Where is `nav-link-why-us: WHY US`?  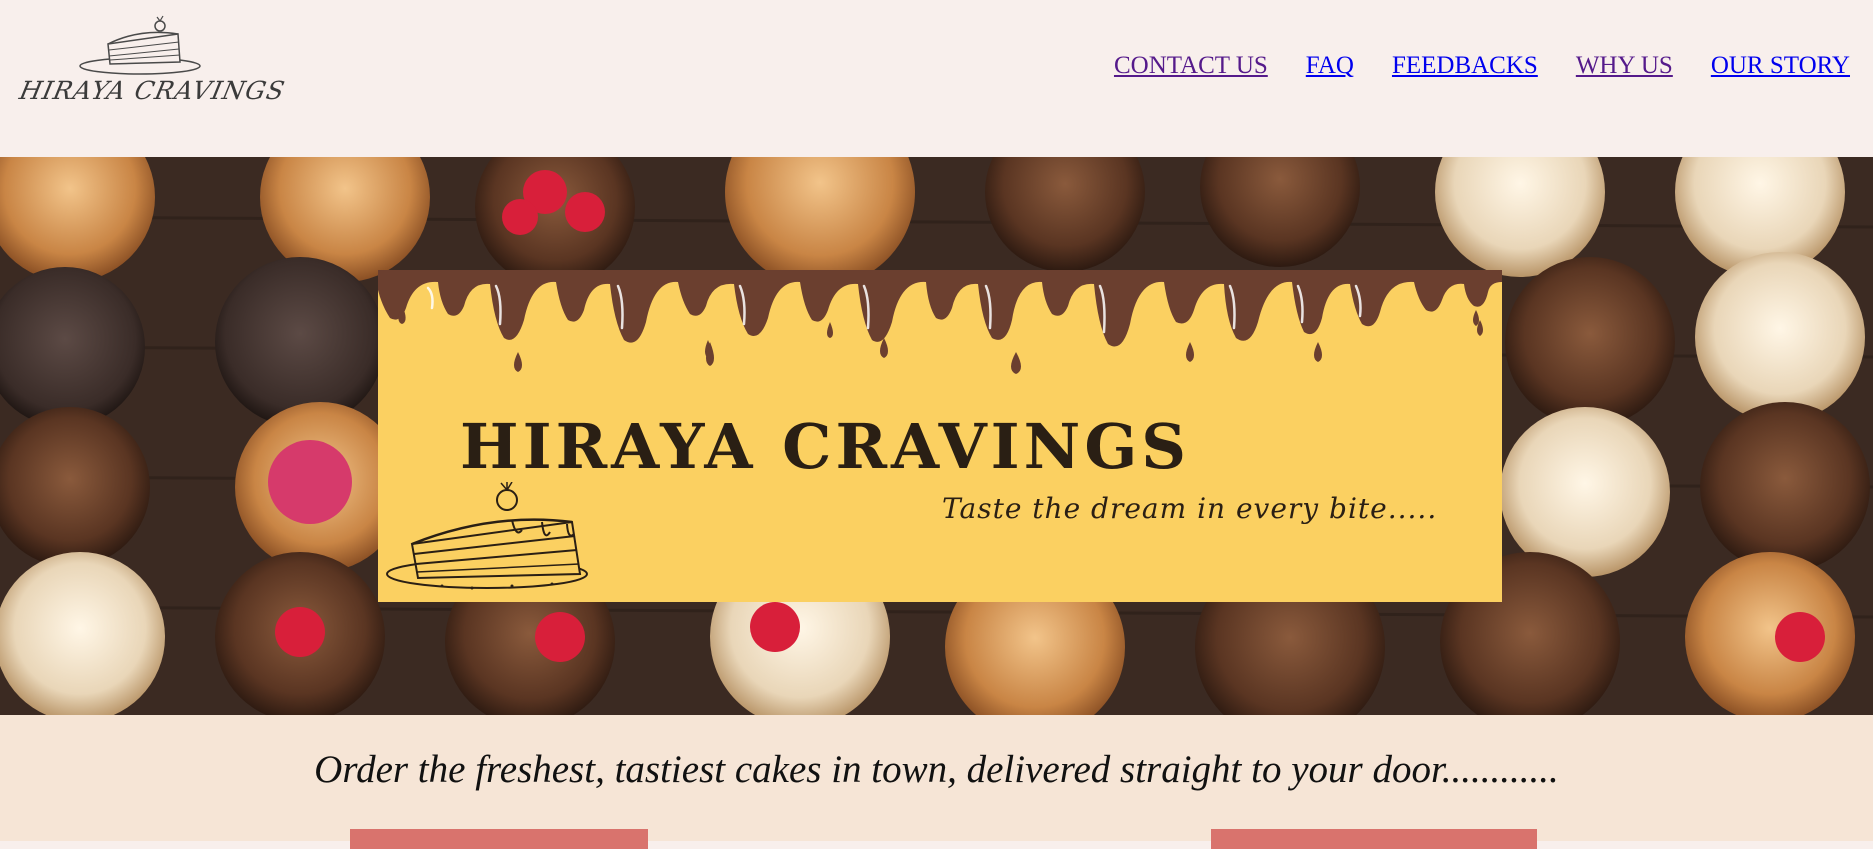 nav-link-why-us: WHY US is located at coordinates (1624, 66).